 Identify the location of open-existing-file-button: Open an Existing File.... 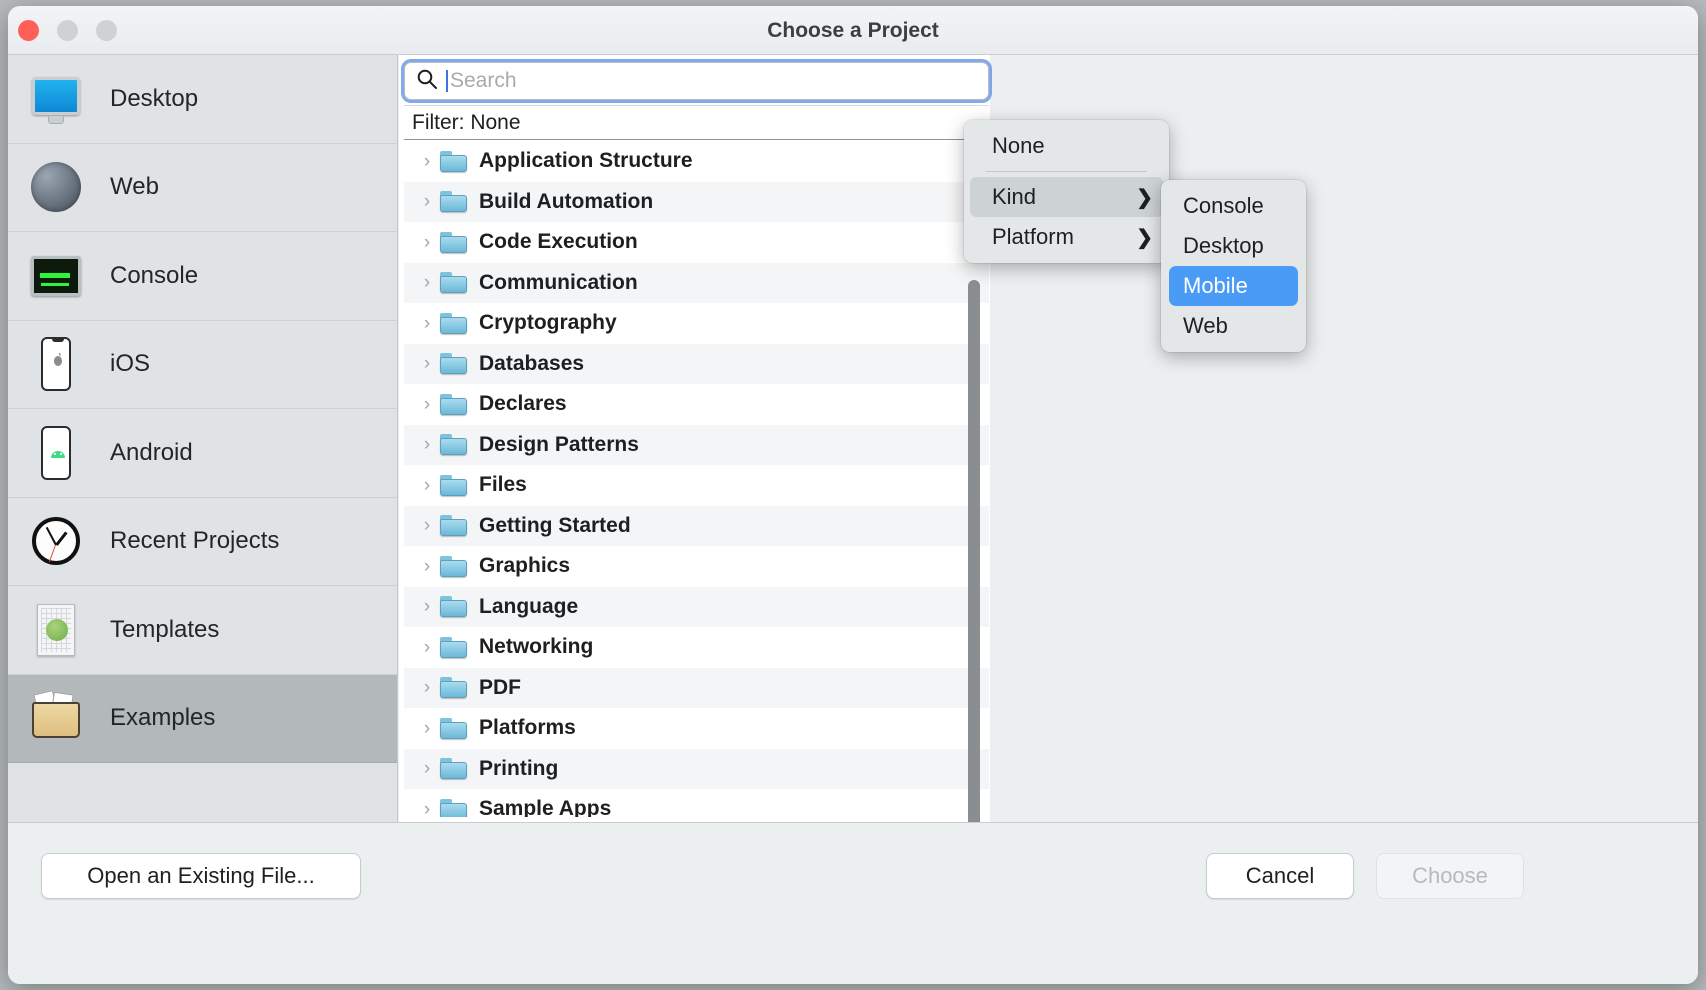
(201, 876).